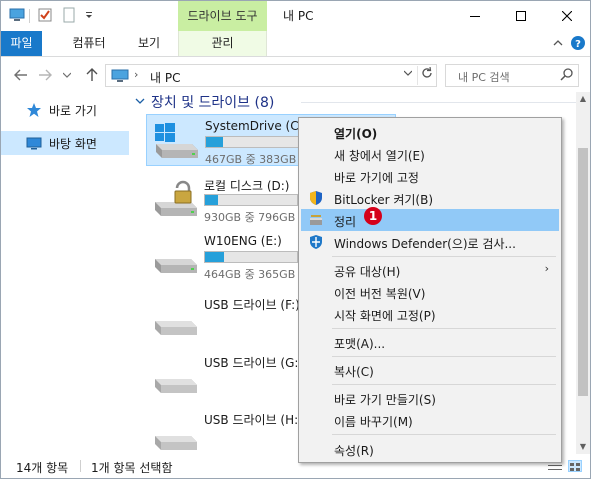 This screenshot has height=479, width=591. Describe the element at coordinates (67, 75) in the screenshot. I see `recent-locations-button` at that location.